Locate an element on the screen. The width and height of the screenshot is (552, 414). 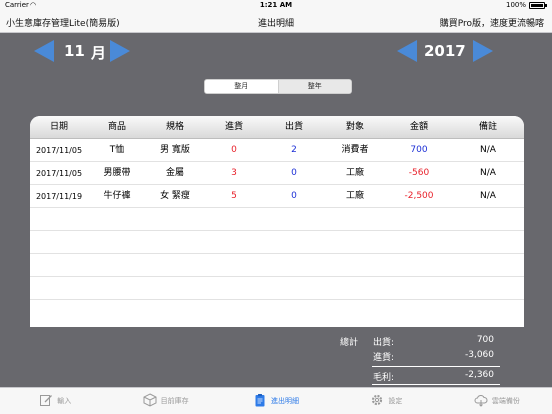
stock-in-total-value: -3,060 is located at coordinates (479, 355).